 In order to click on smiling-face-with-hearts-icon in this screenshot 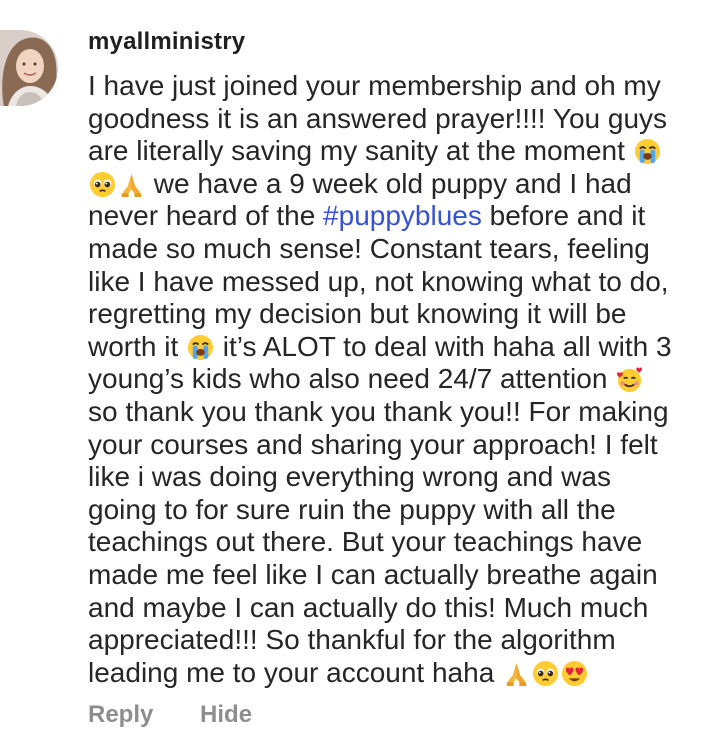, I will do `click(629, 379)`.